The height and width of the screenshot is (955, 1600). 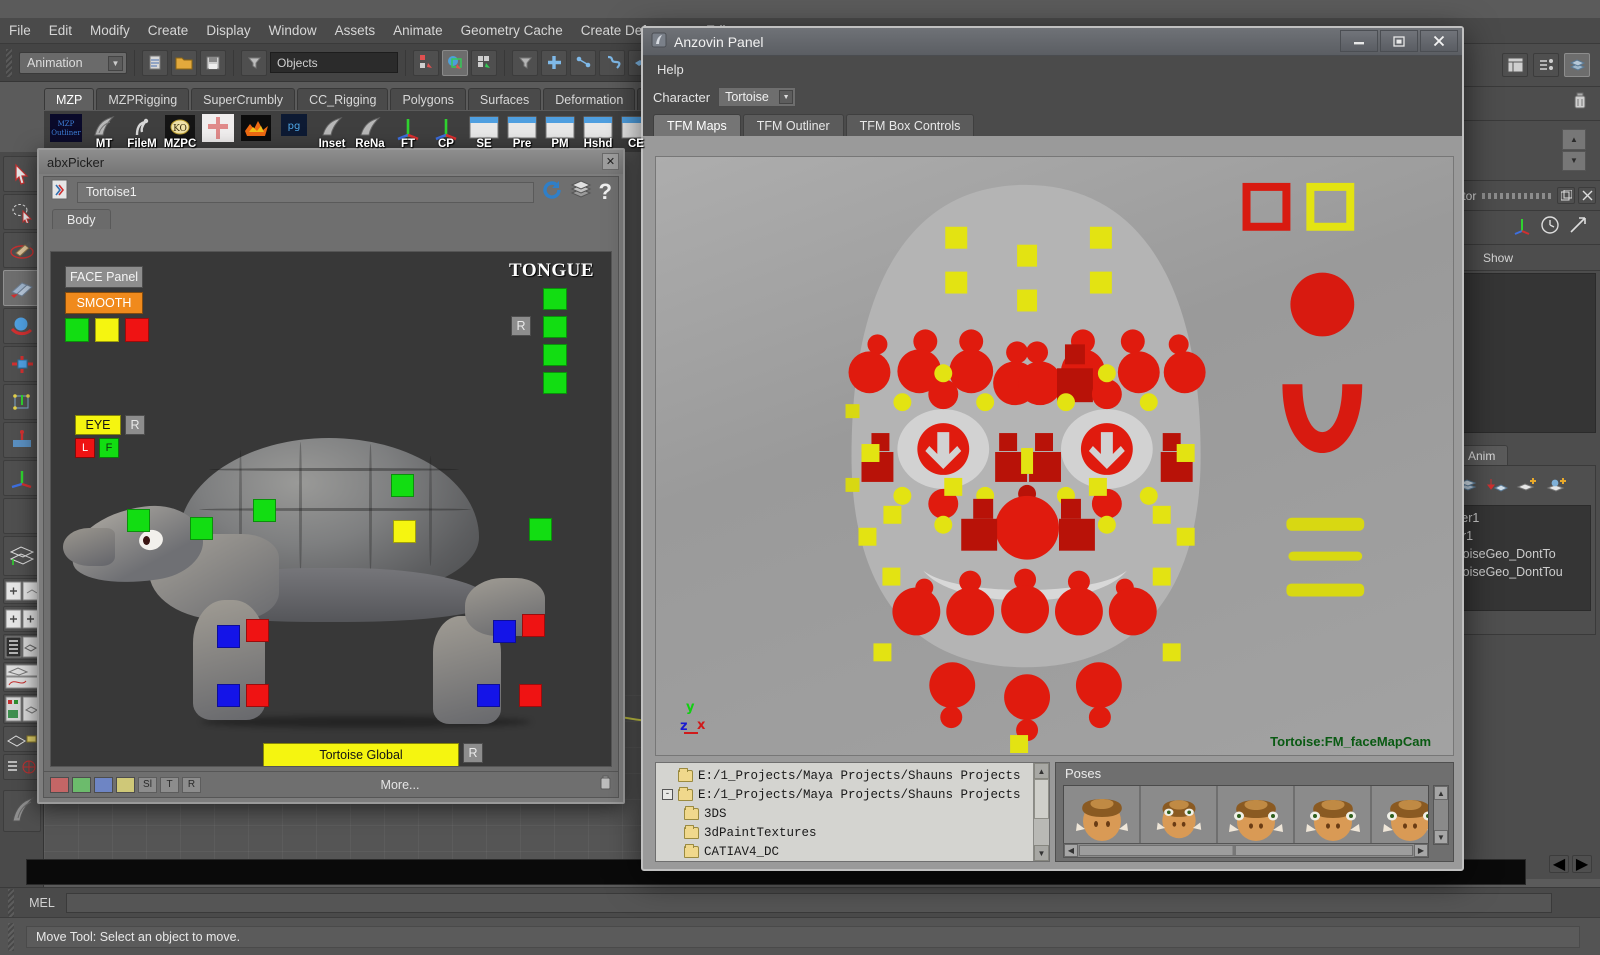 What do you see at coordinates (697, 125) in the screenshot?
I see `tab-tfm-maps: TFM Maps` at bounding box center [697, 125].